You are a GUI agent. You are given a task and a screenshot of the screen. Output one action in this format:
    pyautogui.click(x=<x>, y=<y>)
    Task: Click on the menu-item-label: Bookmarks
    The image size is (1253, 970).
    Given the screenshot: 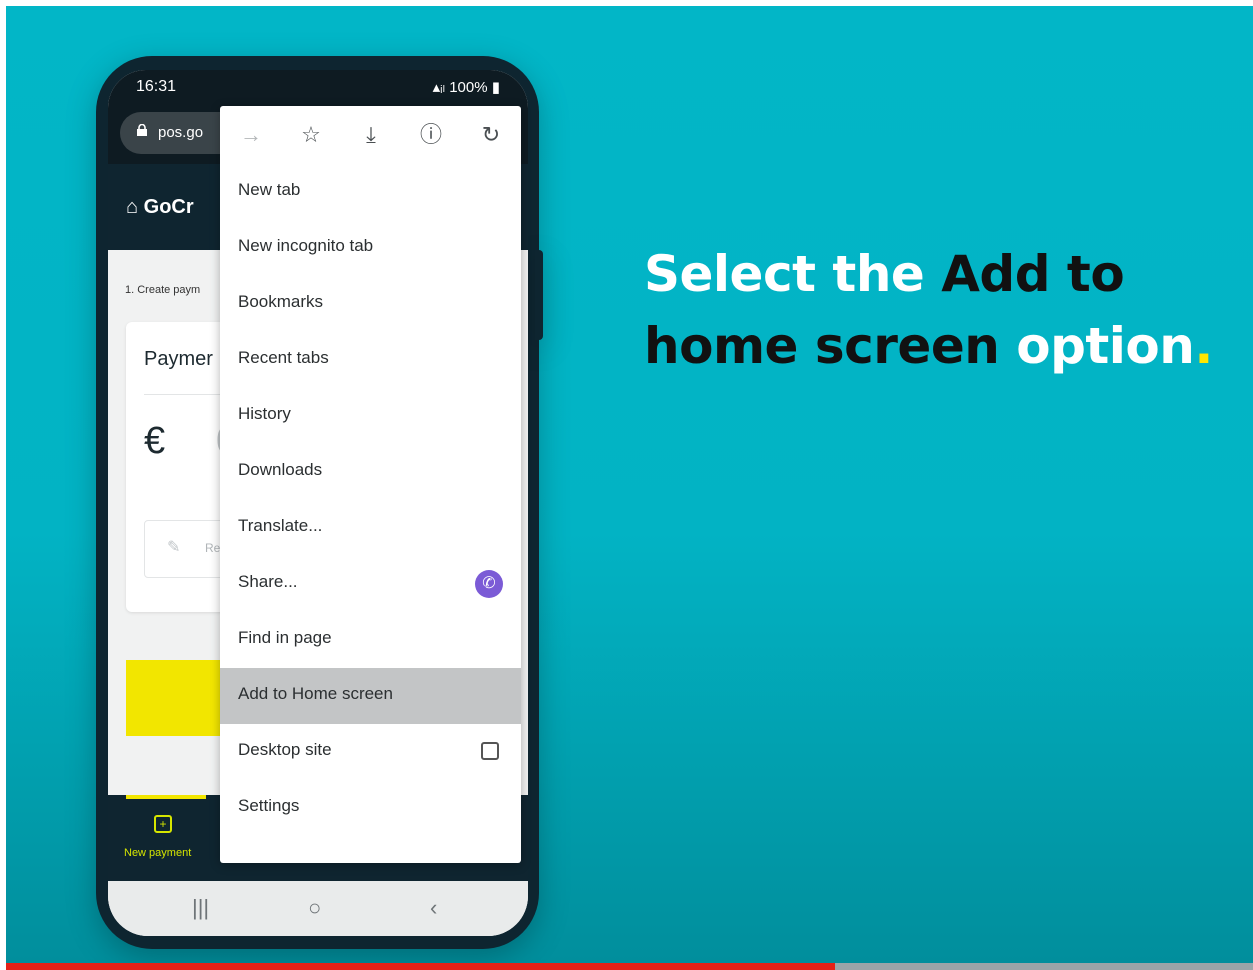 What is the action you would take?
    pyautogui.click(x=281, y=301)
    